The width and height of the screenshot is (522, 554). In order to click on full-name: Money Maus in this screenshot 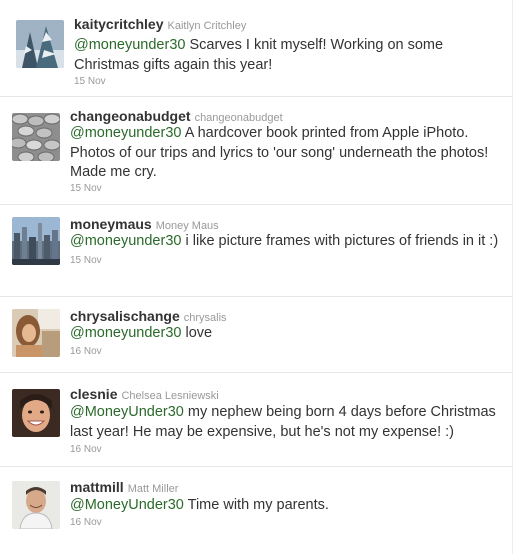, I will do `click(187, 226)`.